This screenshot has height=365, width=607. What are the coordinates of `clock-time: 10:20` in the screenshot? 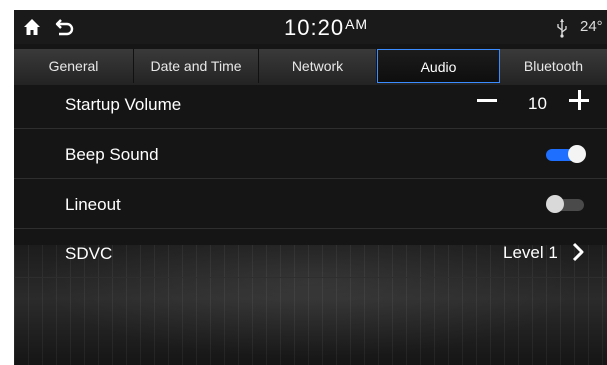 It's located at (314, 27).